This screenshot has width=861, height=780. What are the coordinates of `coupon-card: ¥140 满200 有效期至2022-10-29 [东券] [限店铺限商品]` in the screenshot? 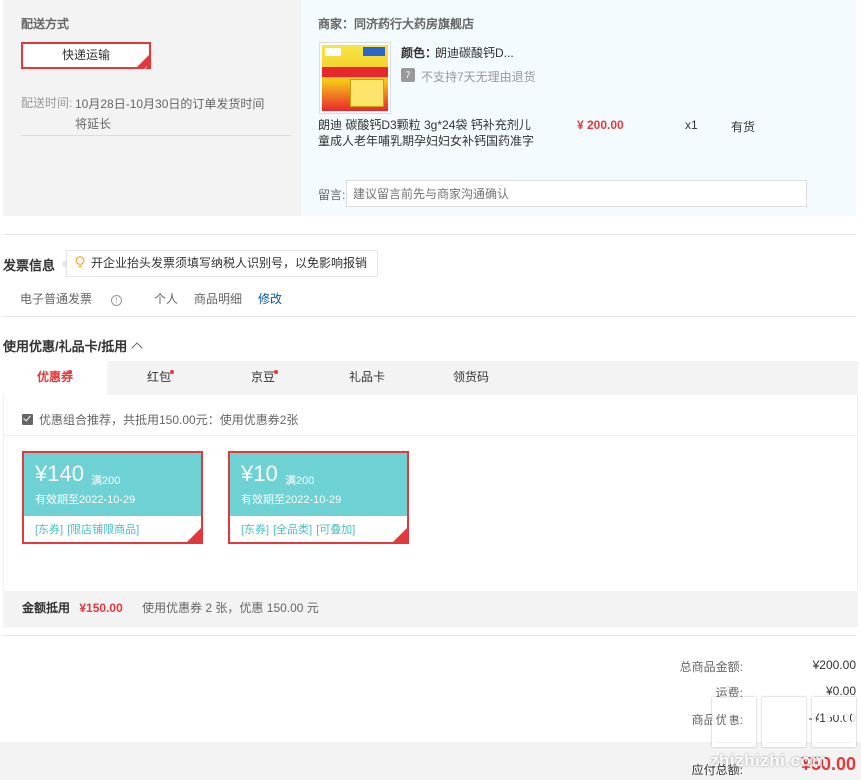 It's located at (112, 497).